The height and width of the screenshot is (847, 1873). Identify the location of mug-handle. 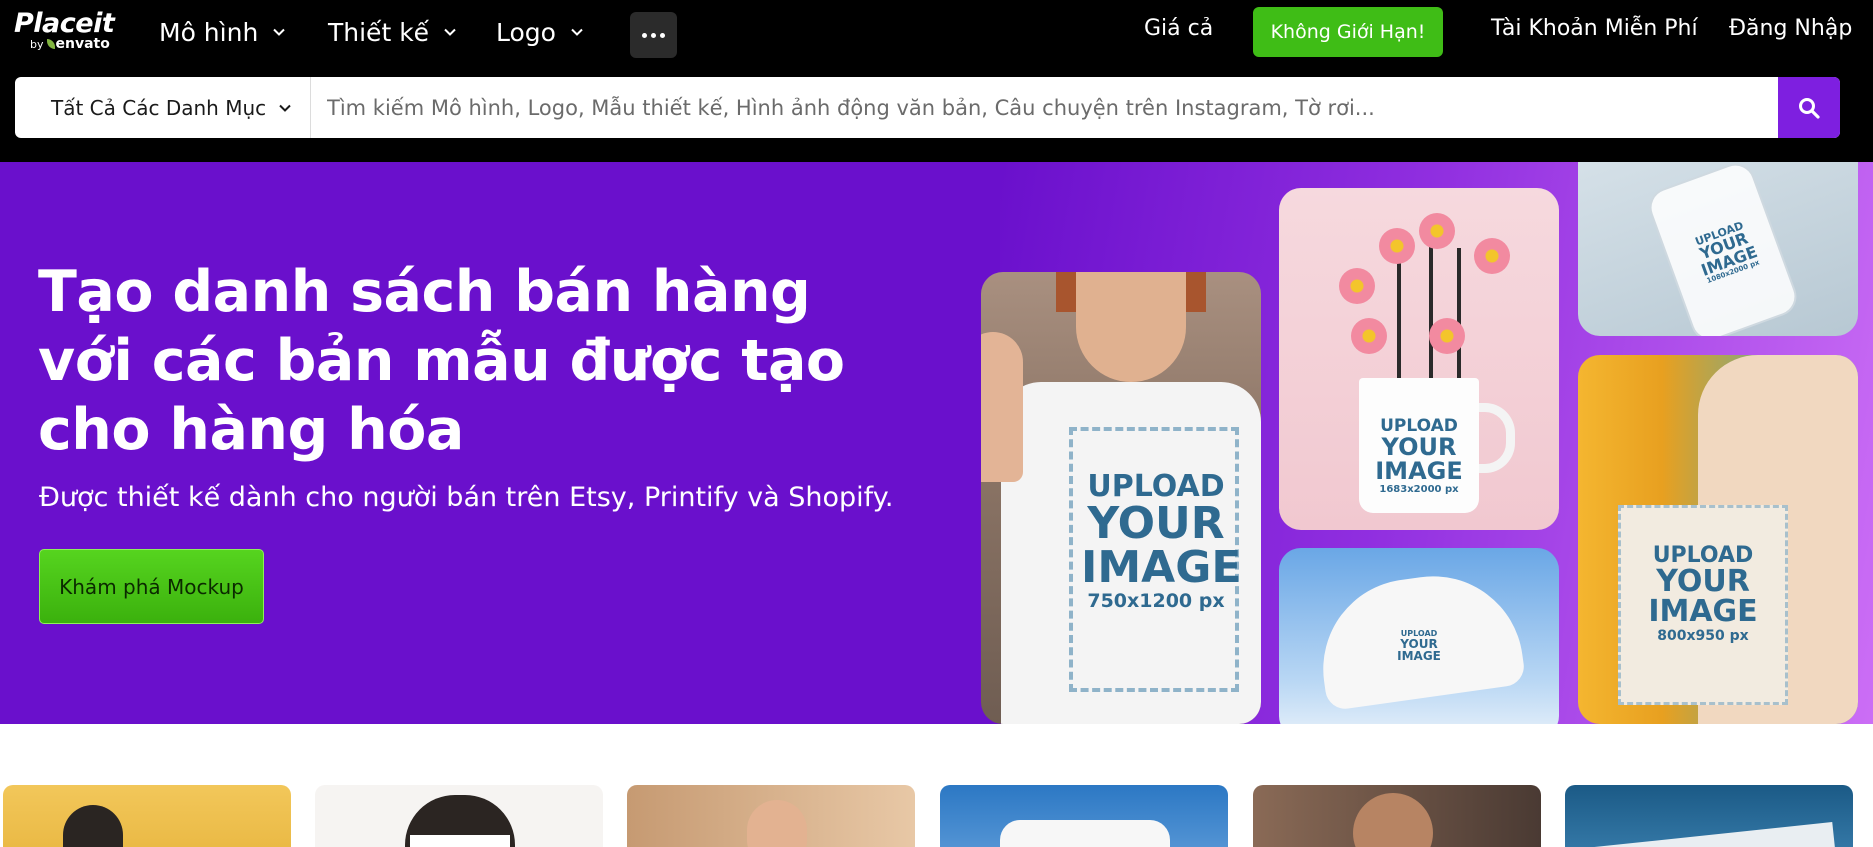
(1495, 438).